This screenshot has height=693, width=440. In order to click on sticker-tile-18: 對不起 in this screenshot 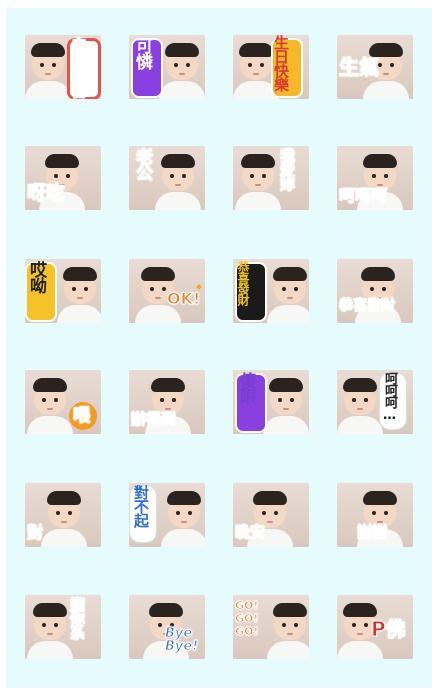, I will do `click(167, 515)`.